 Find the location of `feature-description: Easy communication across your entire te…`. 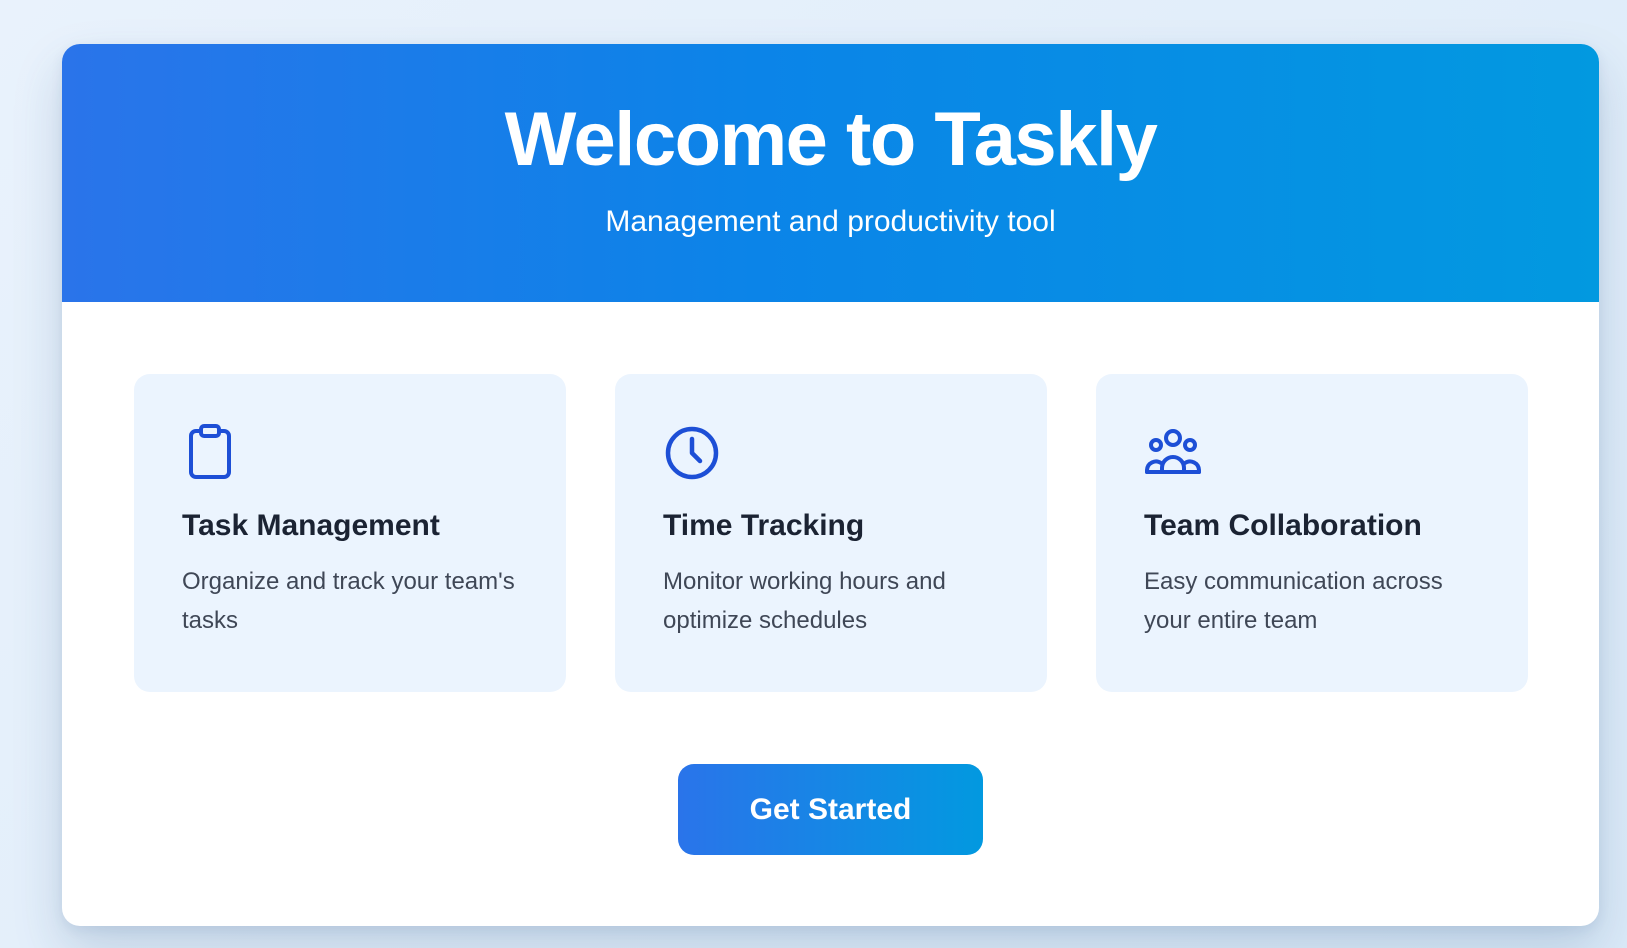

feature-description: Easy communication across your entire te… is located at coordinates (1293, 601).